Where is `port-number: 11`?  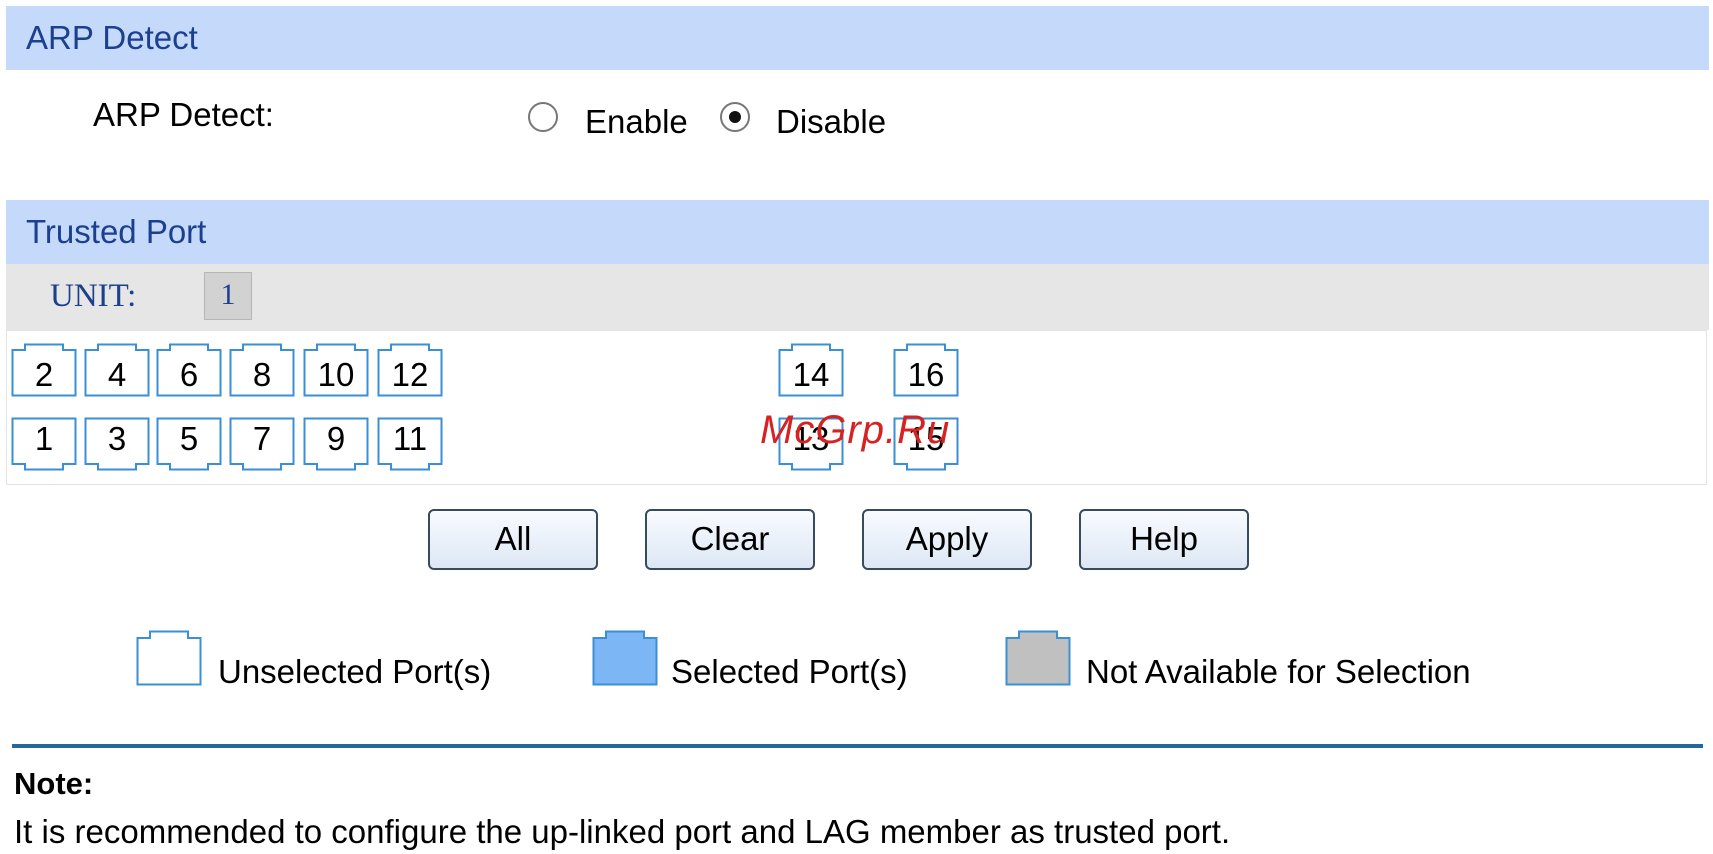
port-number: 11 is located at coordinates (410, 438).